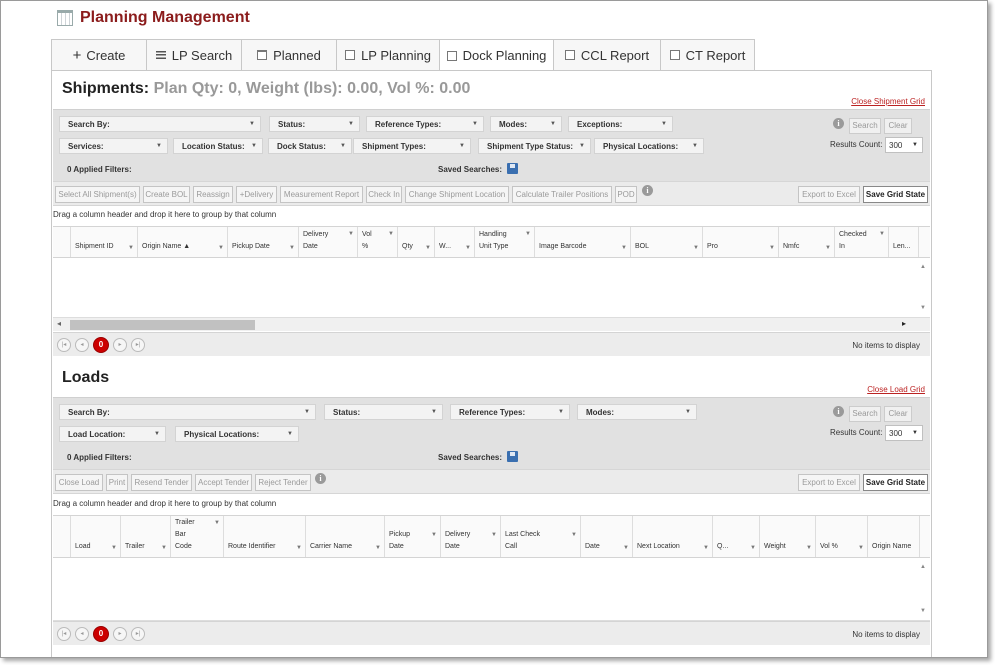 This screenshot has height=665, width=995. I want to click on tab-ccl-report: CCL Report, so click(607, 54).